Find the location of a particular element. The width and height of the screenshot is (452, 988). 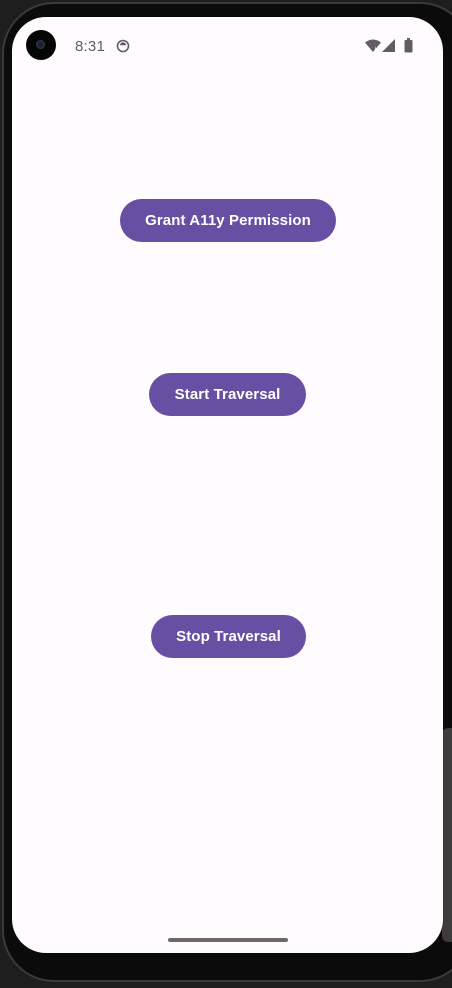

data-sync-icon is located at coordinates (123, 46).